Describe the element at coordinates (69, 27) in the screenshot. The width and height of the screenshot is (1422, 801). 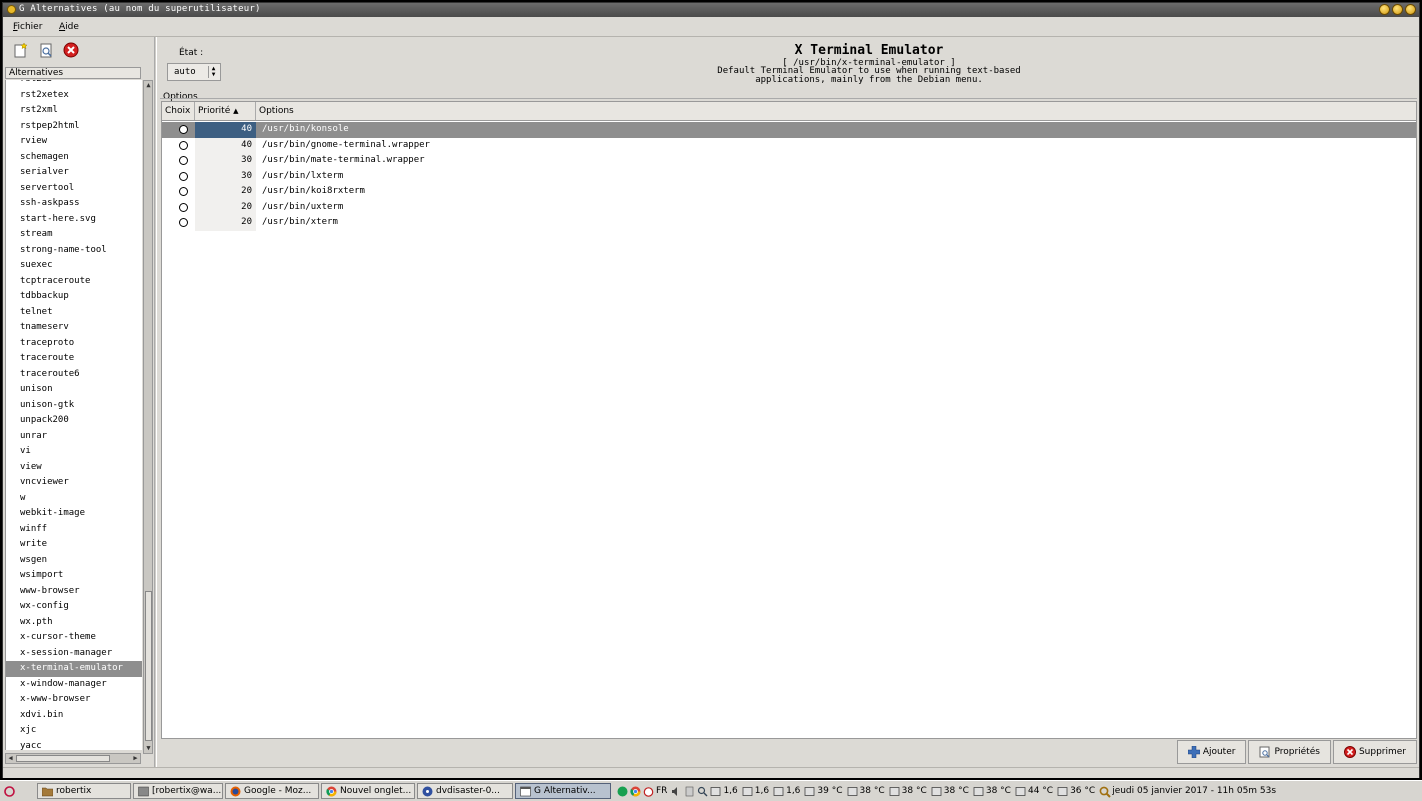
I see `menu-aide: Aide` at that location.